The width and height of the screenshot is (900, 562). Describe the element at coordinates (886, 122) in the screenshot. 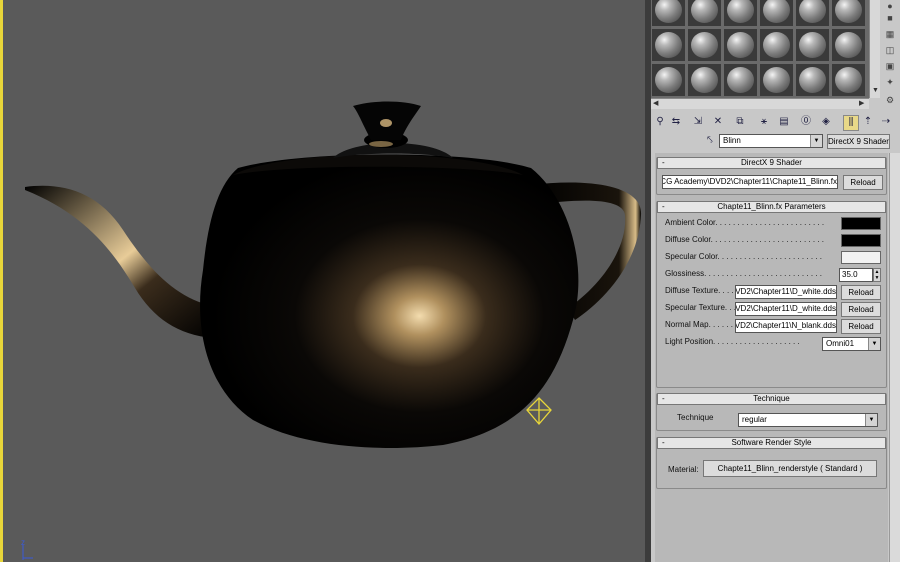

I see `go-forward-to-sibling-icon: ⇢` at that location.